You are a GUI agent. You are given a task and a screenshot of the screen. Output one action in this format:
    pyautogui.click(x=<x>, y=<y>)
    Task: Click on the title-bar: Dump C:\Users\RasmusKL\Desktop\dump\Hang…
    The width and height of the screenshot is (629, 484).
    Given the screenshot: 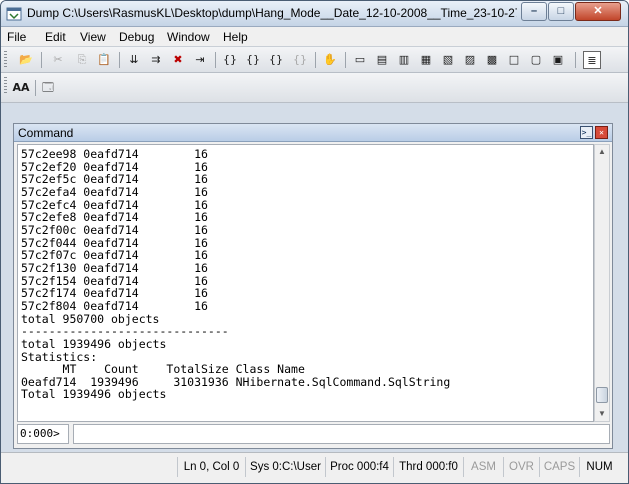 What is the action you would take?
    pyautogui.click(x=314, y=14)
    